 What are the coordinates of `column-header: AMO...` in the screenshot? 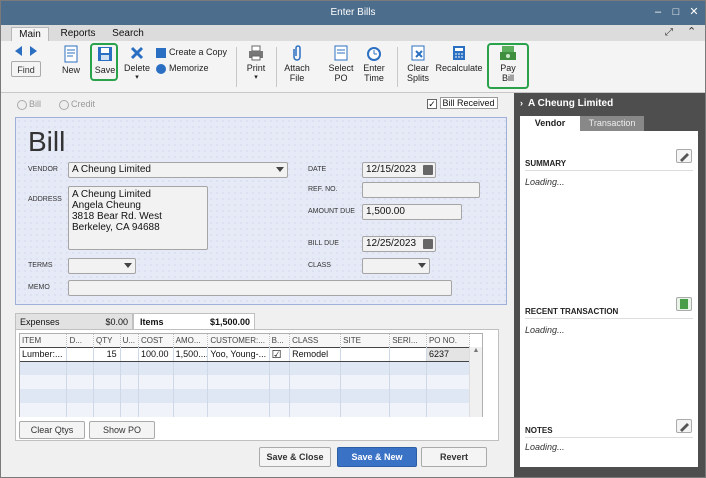 It's located at (191, 340).